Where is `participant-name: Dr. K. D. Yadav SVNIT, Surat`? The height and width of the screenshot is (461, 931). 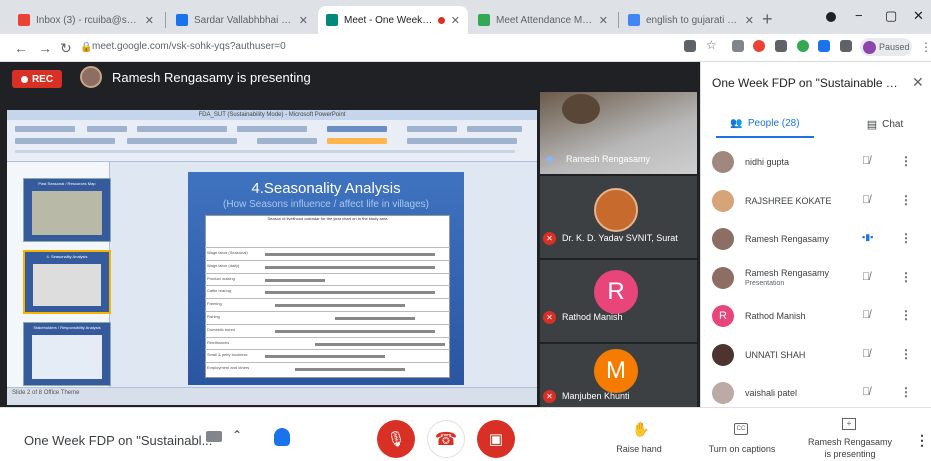
participant-name: Dr. K. D. Yadav SVNIT, Surat is located at coordinates (620, 238).